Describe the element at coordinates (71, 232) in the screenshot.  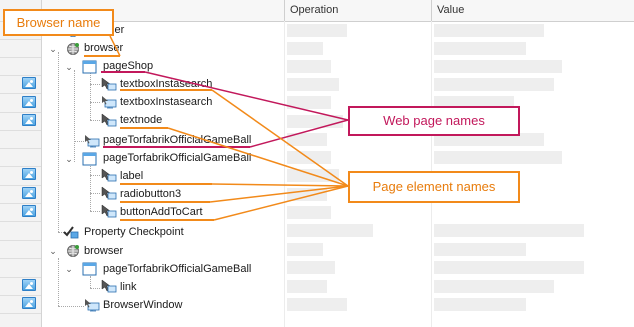
I see `property-checkpoint-icon` at that location.